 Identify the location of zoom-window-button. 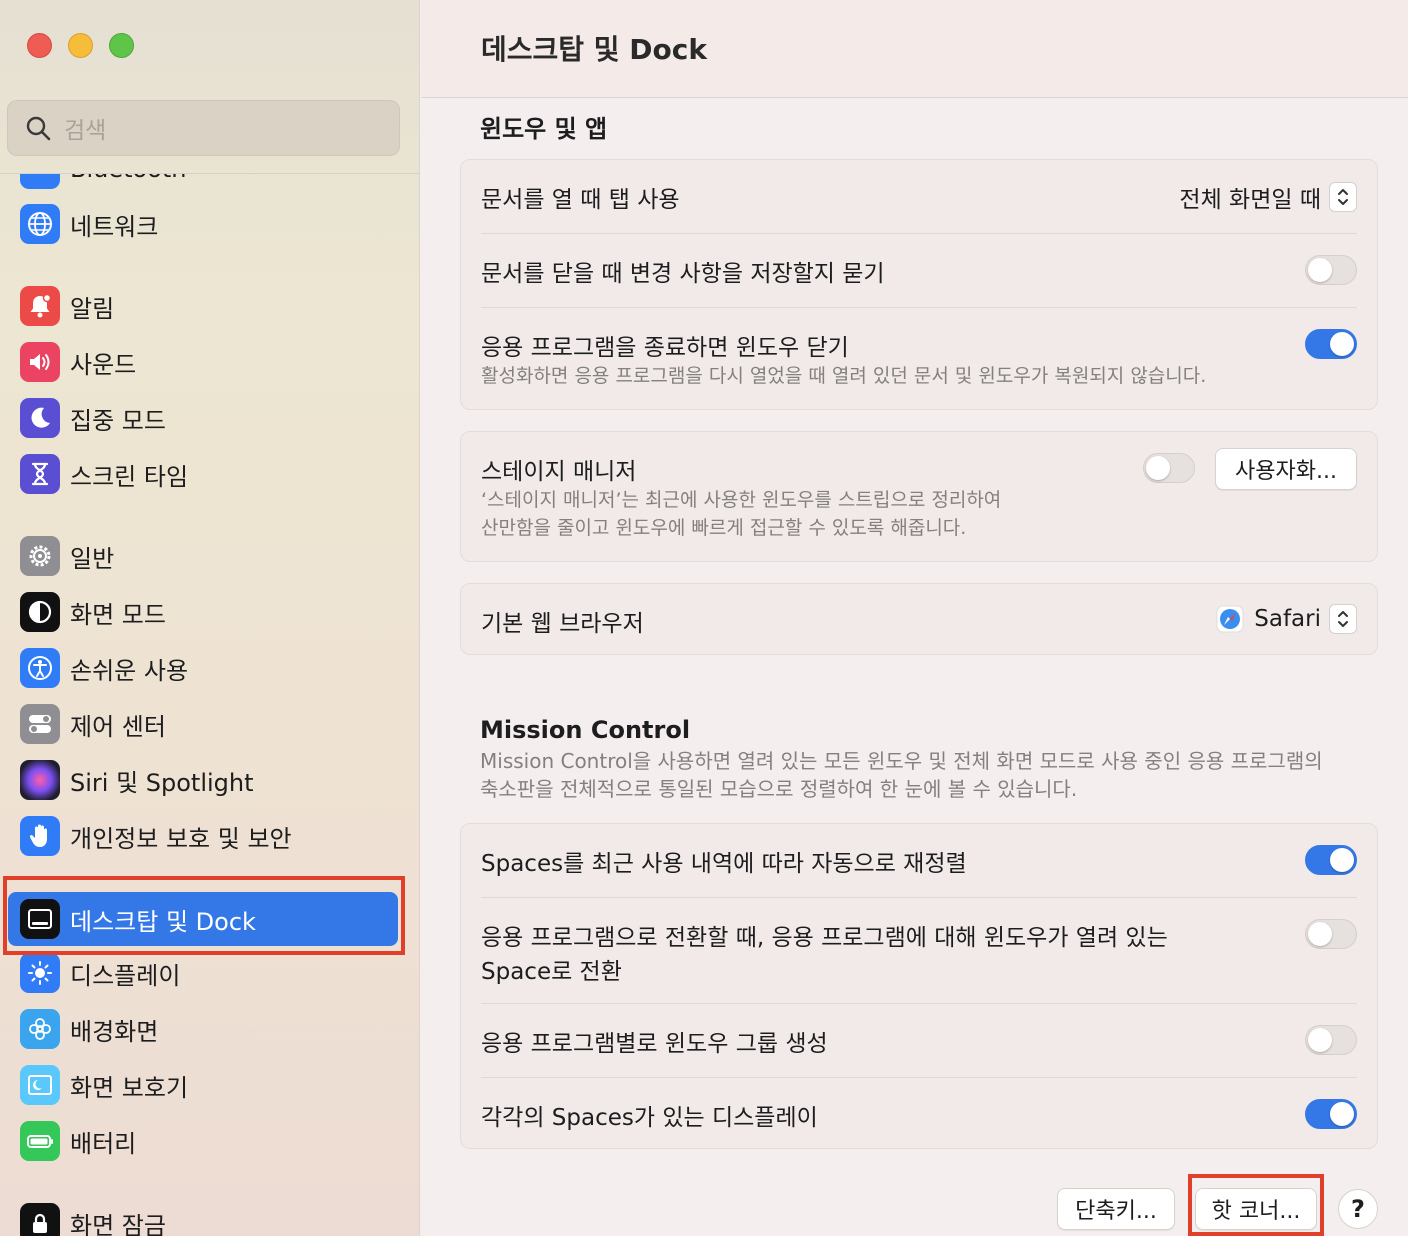
(121, 45).